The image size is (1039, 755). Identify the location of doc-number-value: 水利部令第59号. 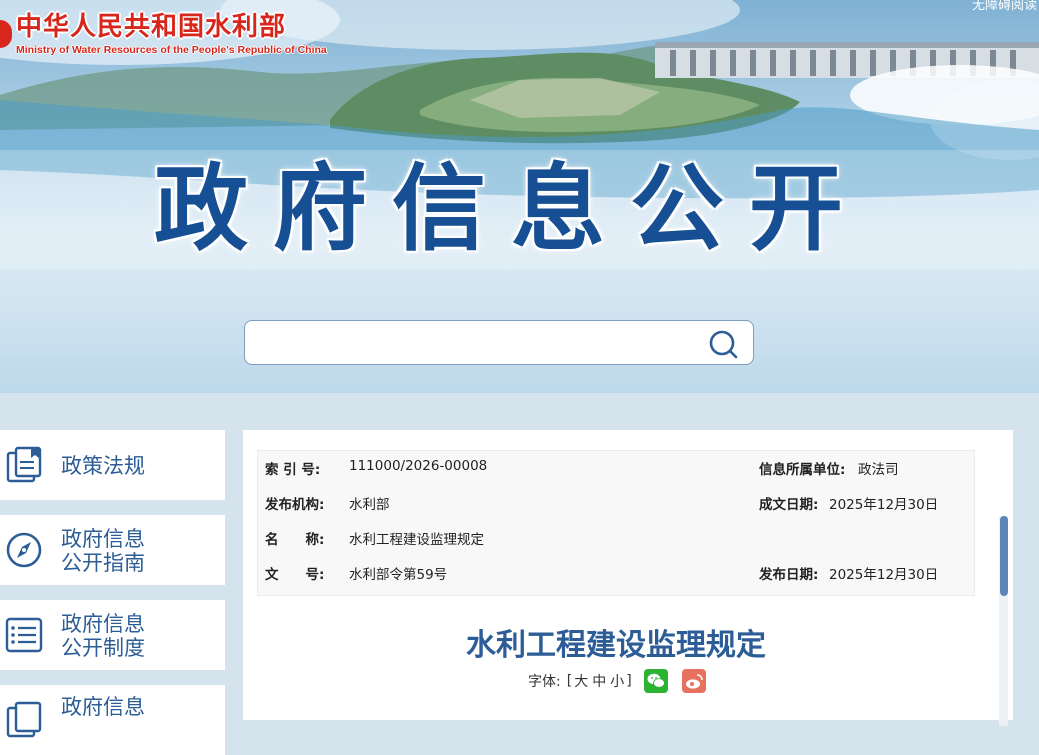
(398, 575).